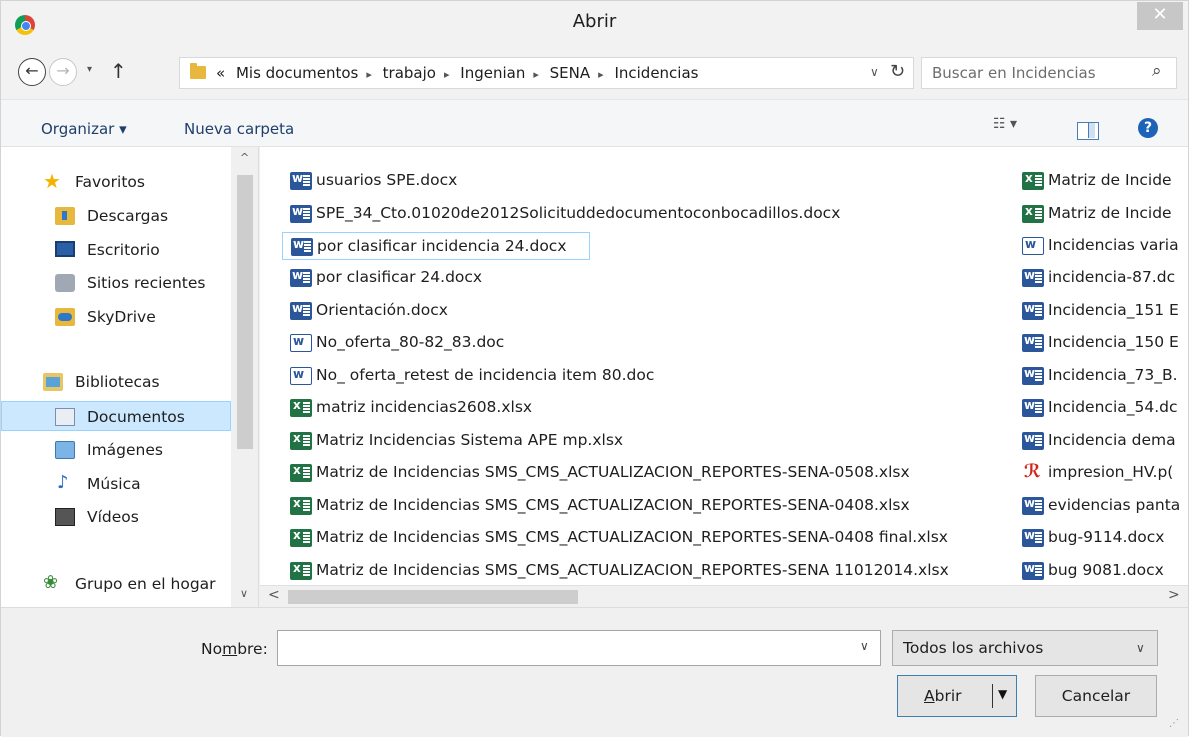 The height and width of the screenshot is (737, 1189). Describe the element at coordinates (594, 25) in the screenshot. I see `title-bar: Abrir ✕` at that location.